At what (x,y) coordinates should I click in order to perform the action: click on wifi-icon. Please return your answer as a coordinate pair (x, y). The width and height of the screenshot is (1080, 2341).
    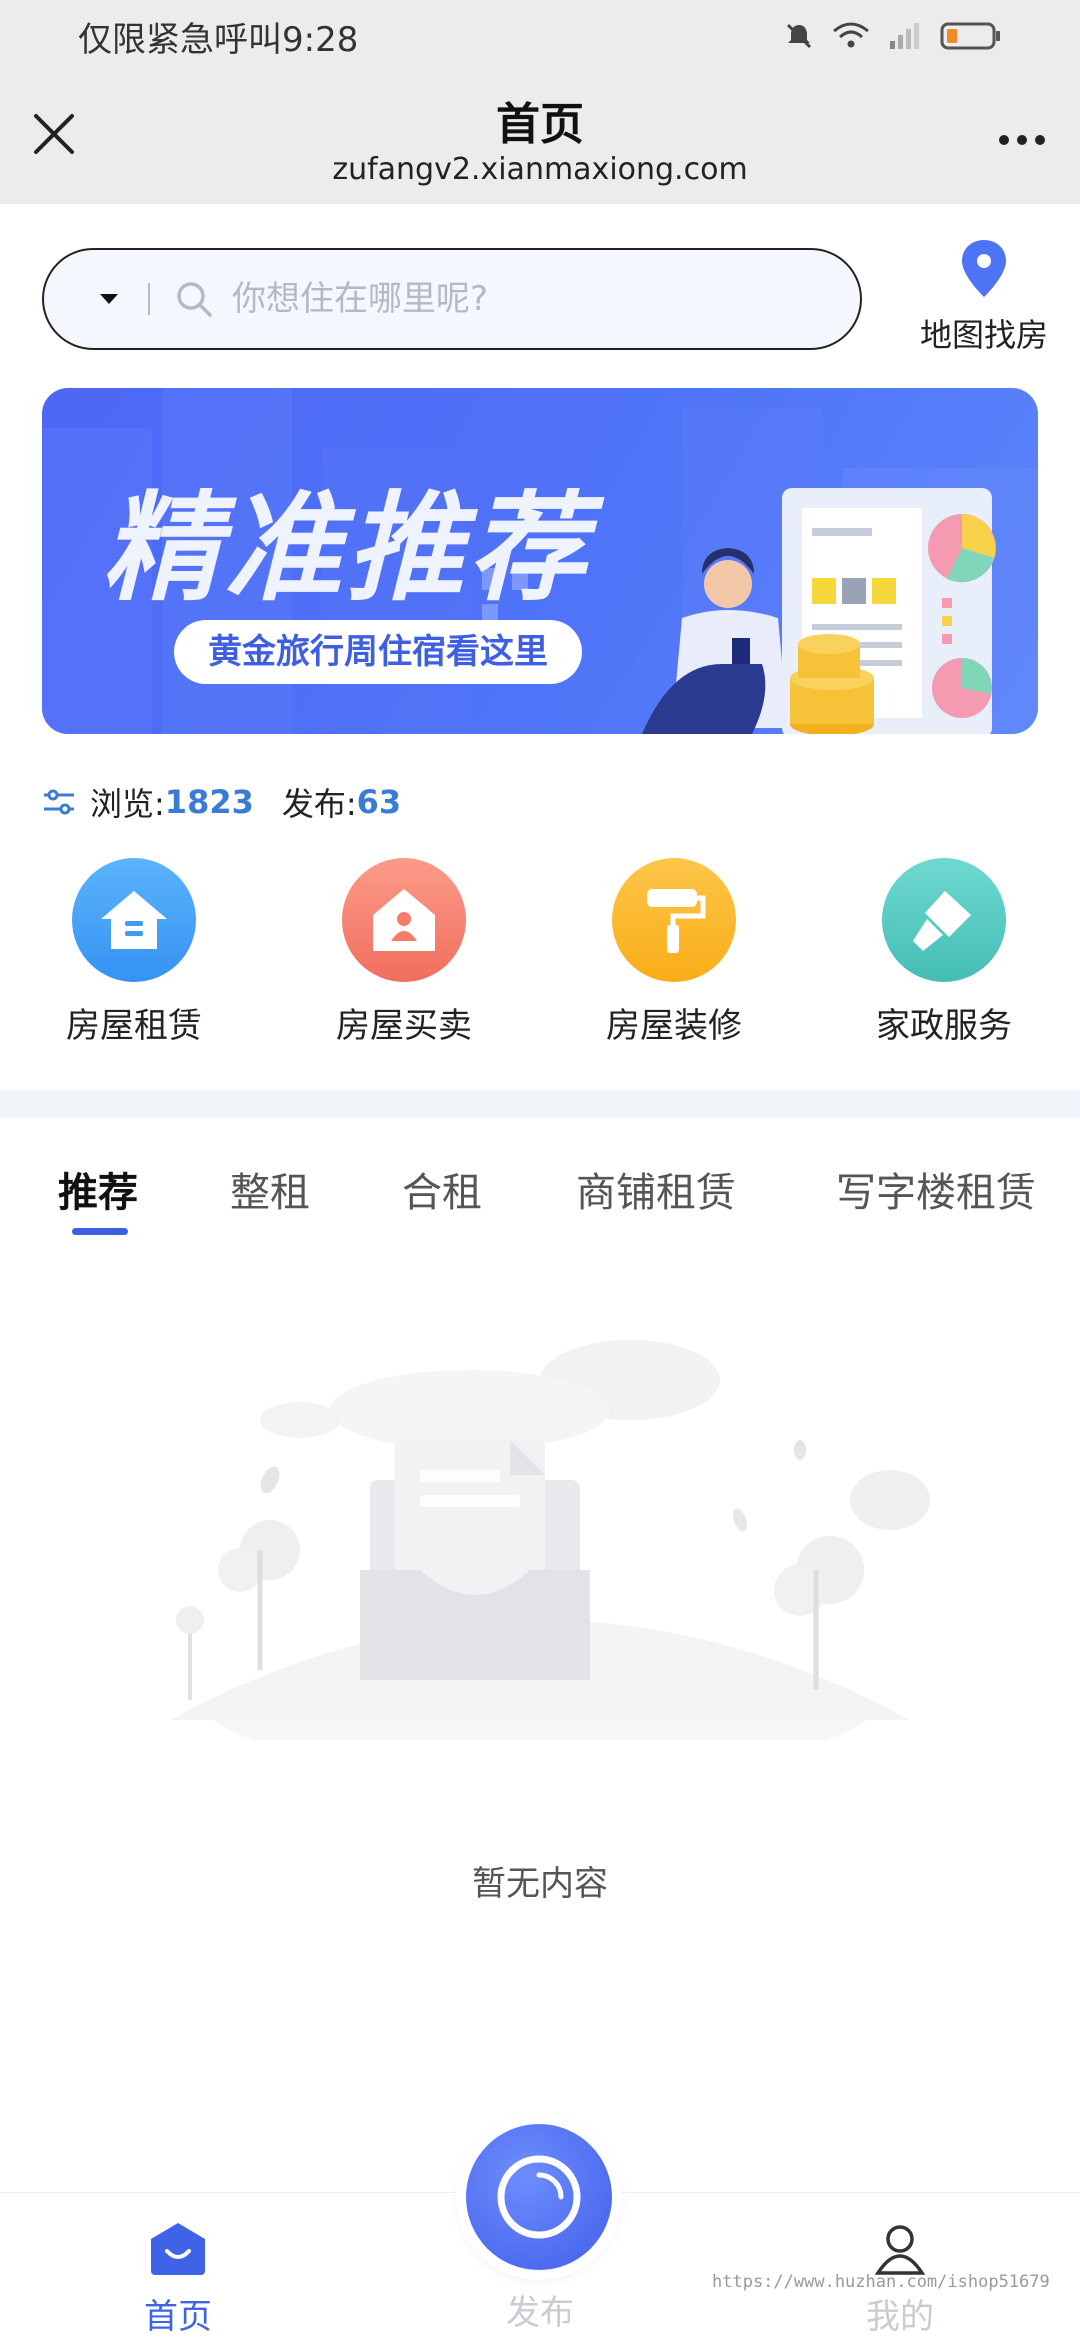
    Looking at the image, I should click on (851, 35).